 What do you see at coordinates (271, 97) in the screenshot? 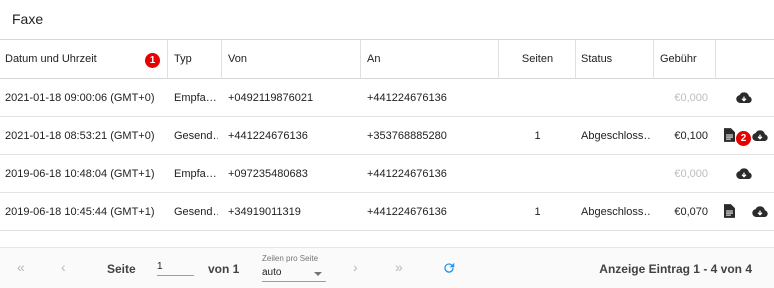
I see `cell-from: +0492119876021` at bounding box center [271, 97].